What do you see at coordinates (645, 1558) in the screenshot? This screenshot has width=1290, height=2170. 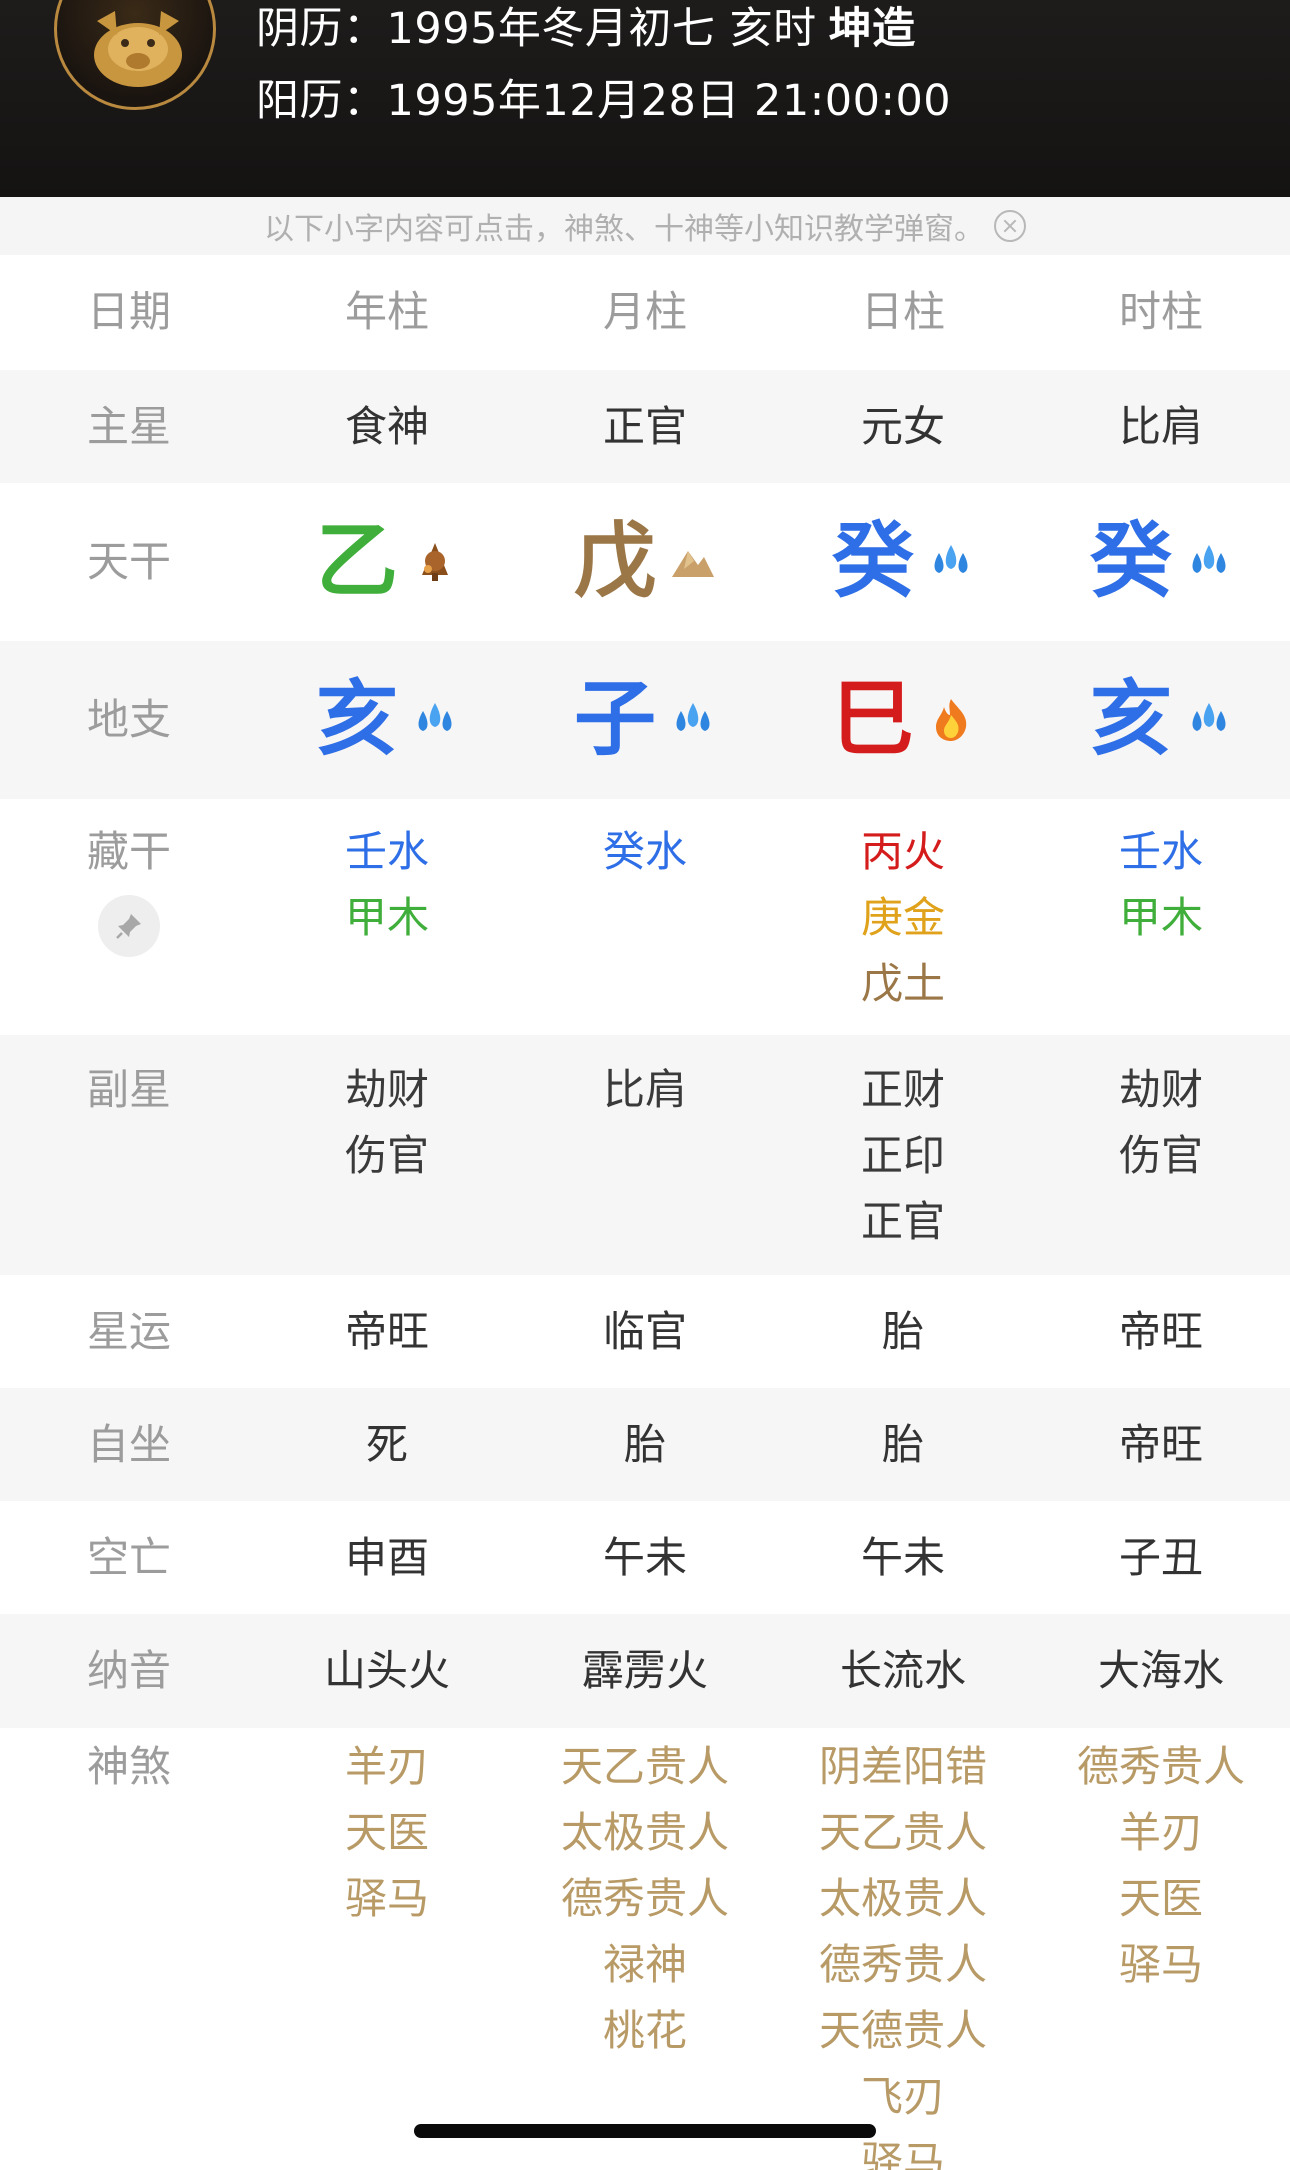 I see `kongwang-month: 午未` at bounding box center [645, 1558].